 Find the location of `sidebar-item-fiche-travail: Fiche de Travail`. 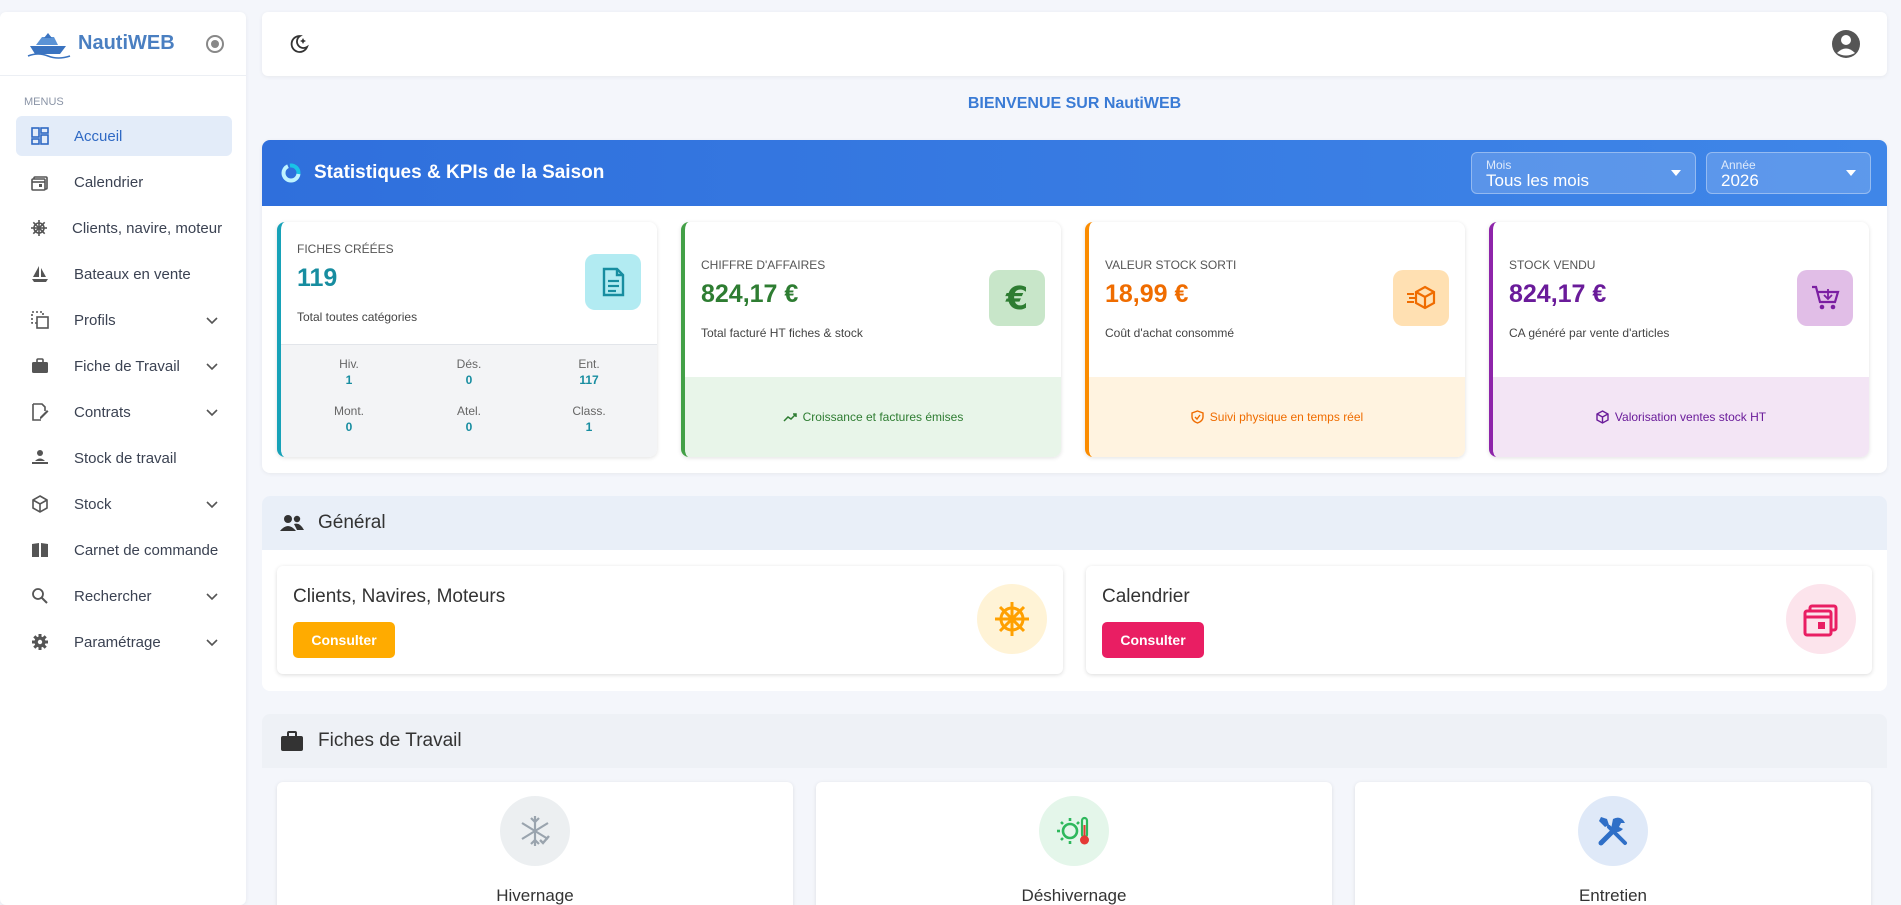

sidebar-item-fiche-travail: Fiche de Travail is located at coordinates (124, 366).